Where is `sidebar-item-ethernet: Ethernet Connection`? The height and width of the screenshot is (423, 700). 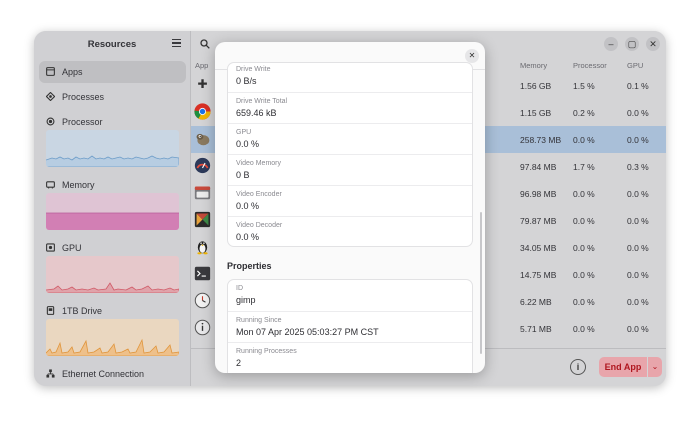
sidebar-item-ethernet: Ethernet Connection is located at coordinates (112, 374).